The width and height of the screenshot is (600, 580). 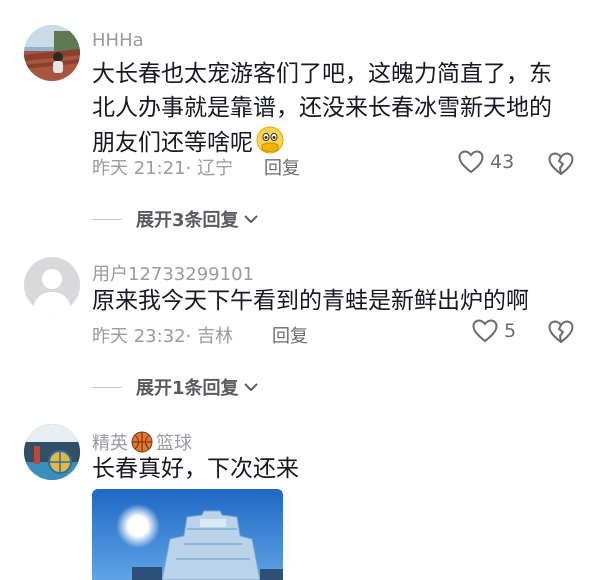 What do you see at coordinates (215, 168) in the screenshot?
I see `location: 辽宁` at bounding box center [215, 168].